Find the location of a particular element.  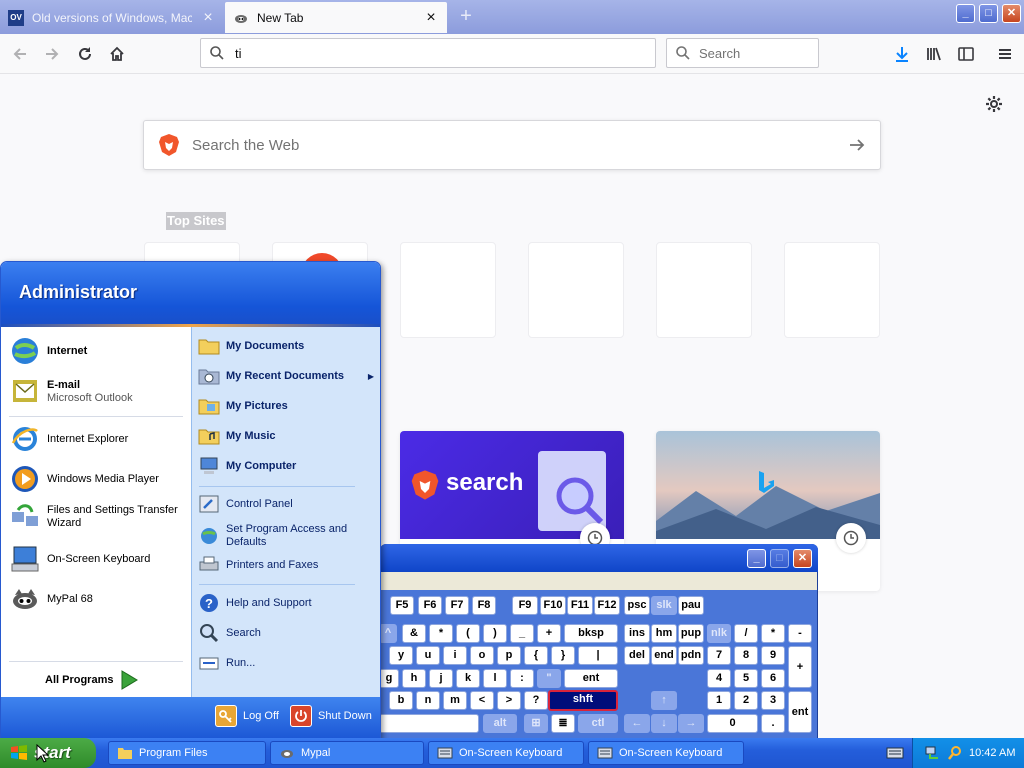

tab-new-tab: New Tab × is located at coordinates (336, 17).